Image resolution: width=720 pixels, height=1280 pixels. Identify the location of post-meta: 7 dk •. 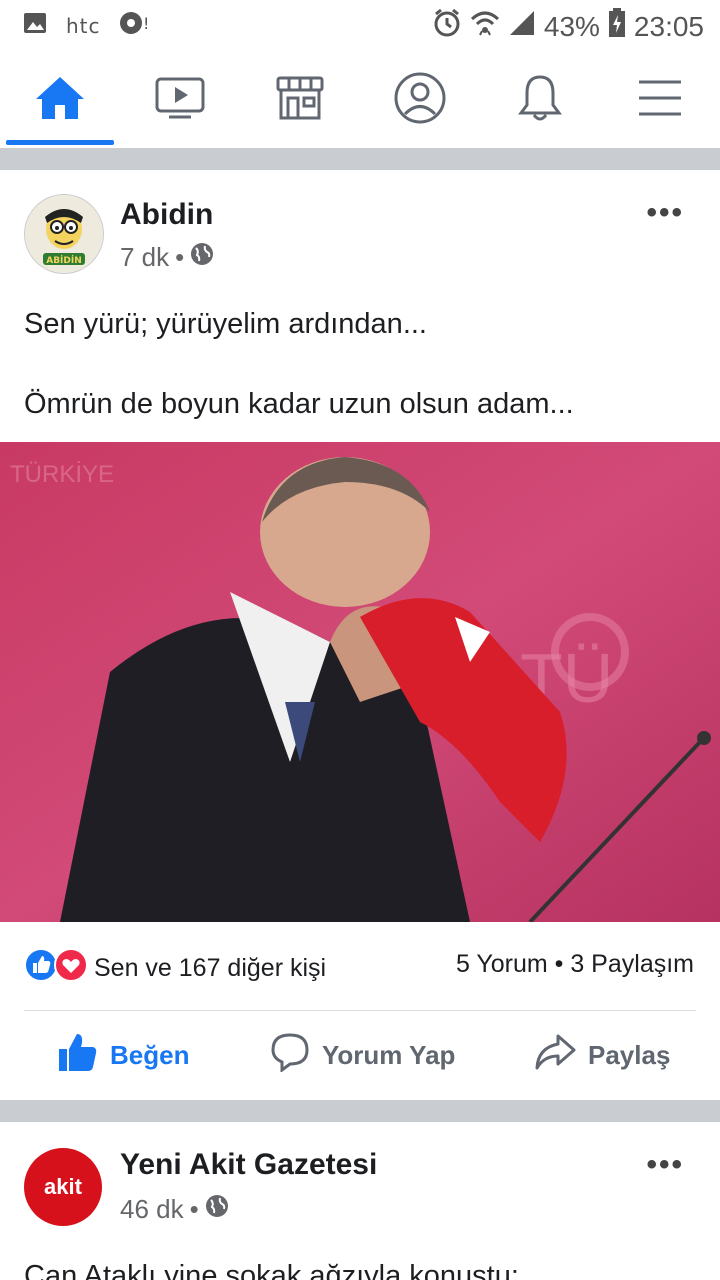
(167, 257).